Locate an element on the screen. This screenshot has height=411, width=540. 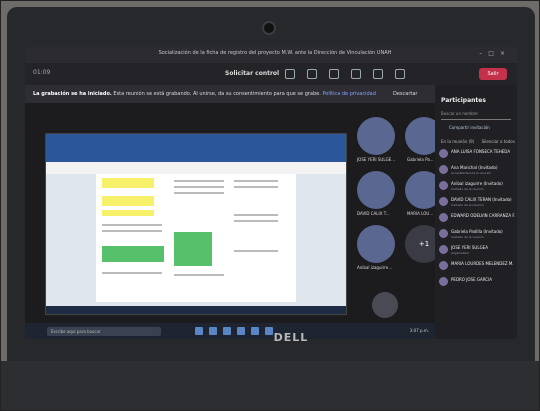
word-titlebar is located at coordinates (196, 148).